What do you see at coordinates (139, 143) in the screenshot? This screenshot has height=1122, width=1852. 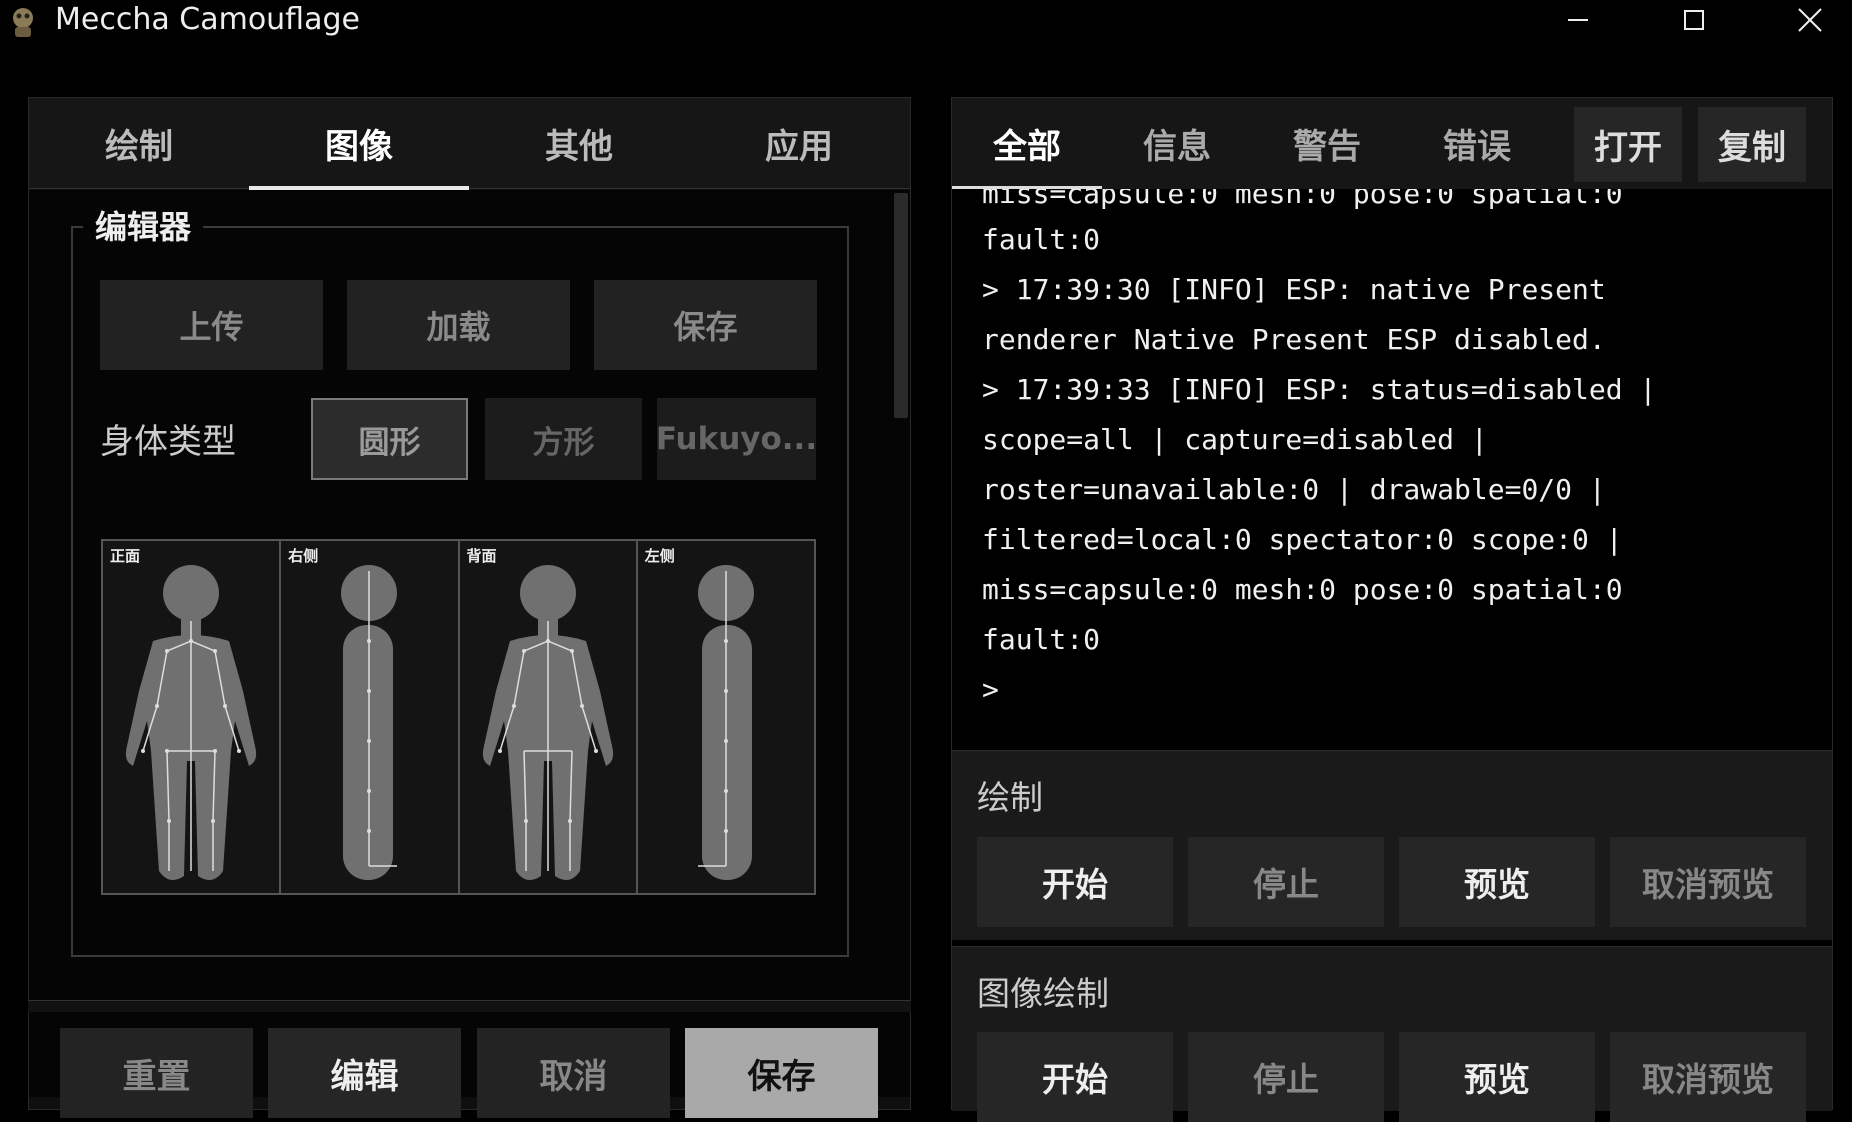 I see `tab-draw: 绘制` at bounding box center [139, 143].